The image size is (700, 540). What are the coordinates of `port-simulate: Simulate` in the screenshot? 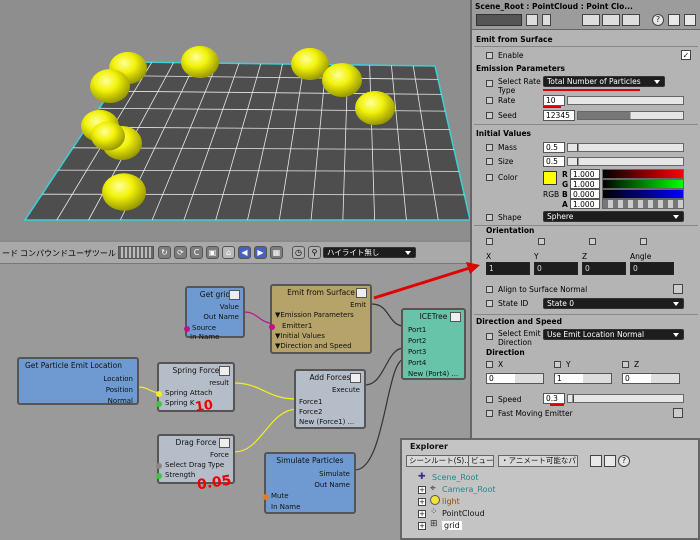 It's located at (334, 474).